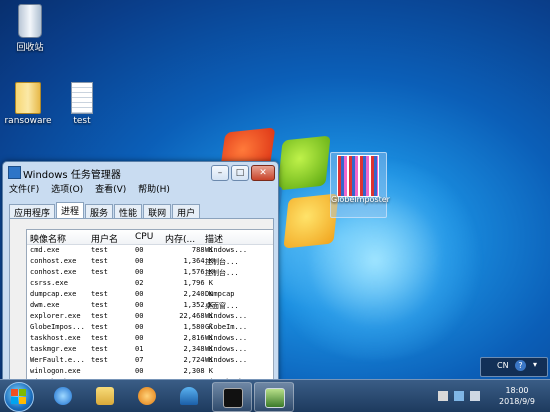 This screenshot has width=550, height=412. Describe the element at coordinates (150, 283) in the screenshot. I see `process-row: csrss.exe 02 1,796 K` at that location.